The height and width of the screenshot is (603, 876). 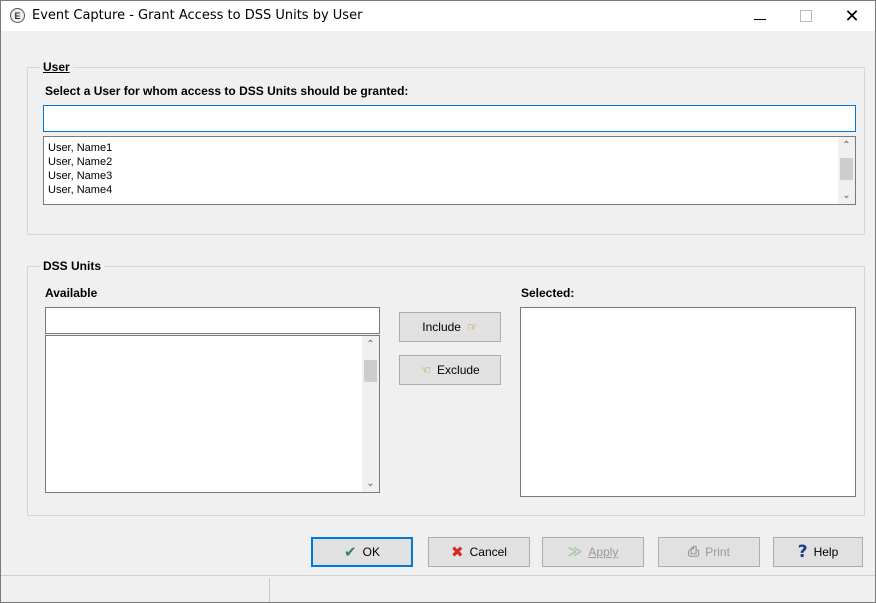 What do you see at coordinates (438, 588) in the screenshot?
I see `status-bar` at bounding box center [438, 588].